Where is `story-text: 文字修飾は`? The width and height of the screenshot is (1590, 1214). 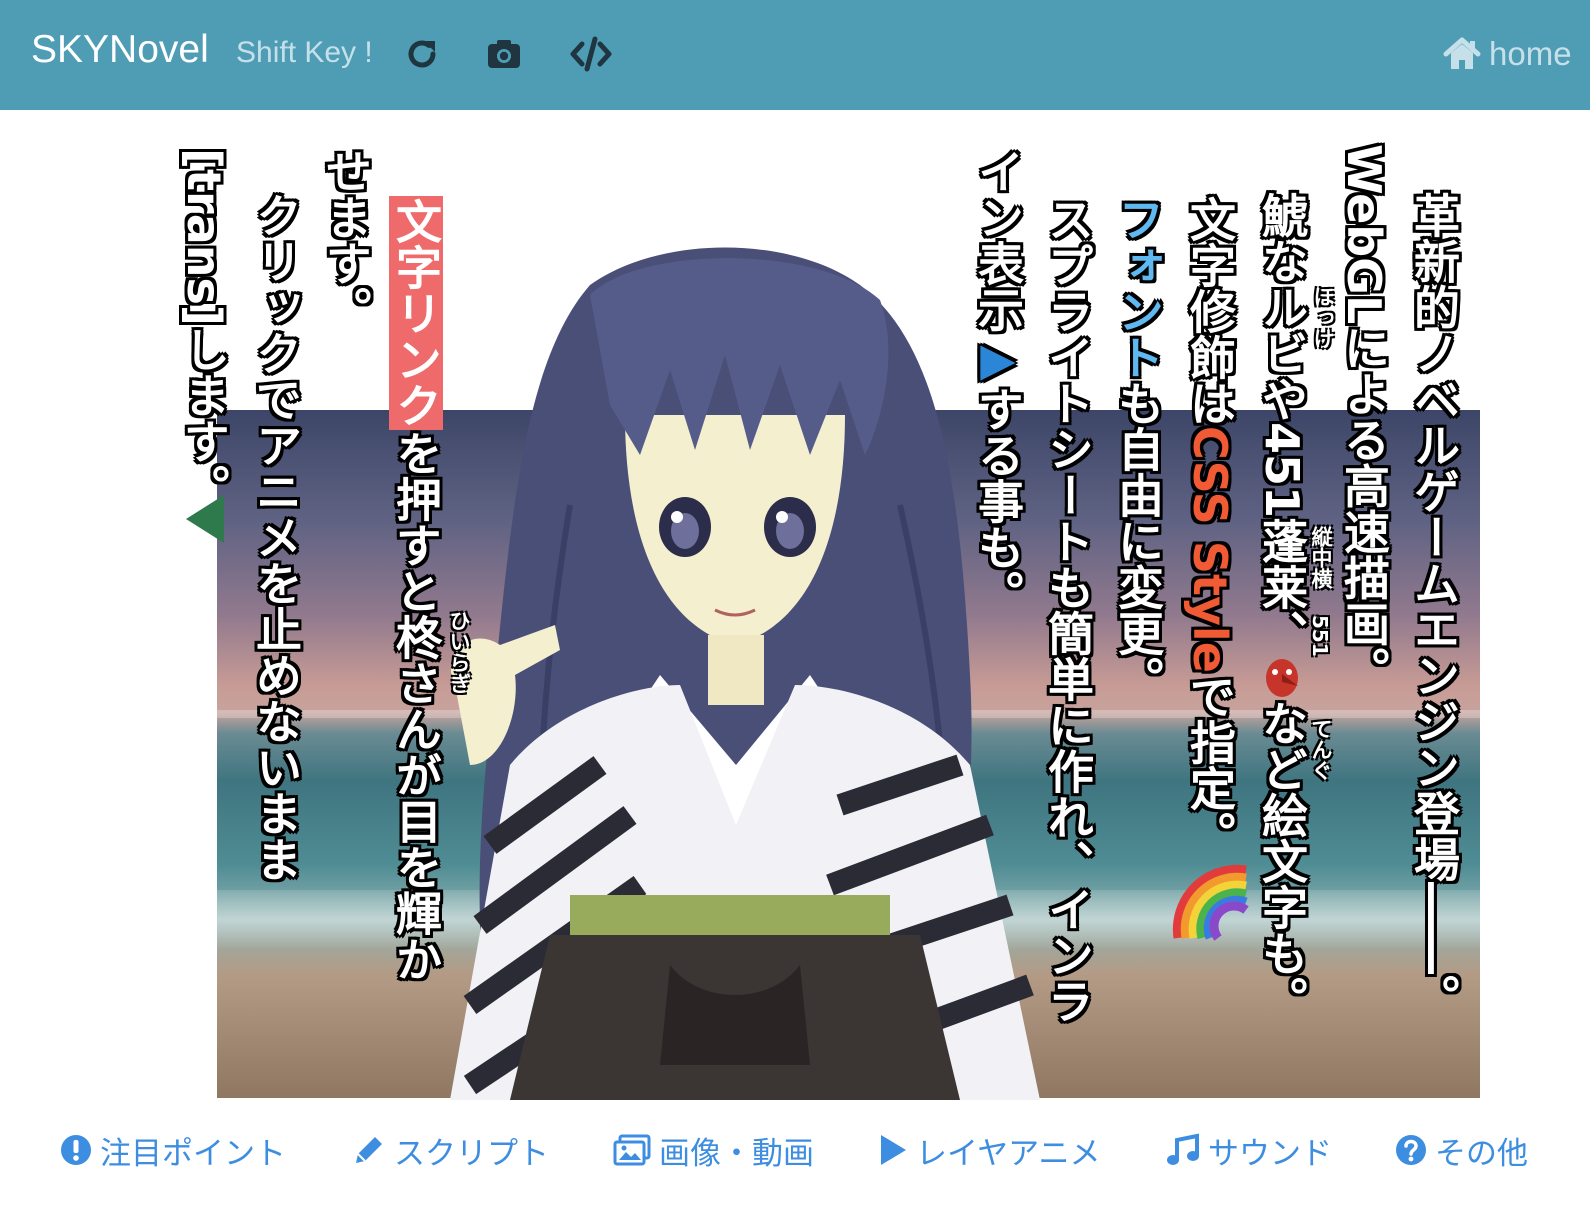
story-text: 文字修飾は is located at coordinates (1210, 311).